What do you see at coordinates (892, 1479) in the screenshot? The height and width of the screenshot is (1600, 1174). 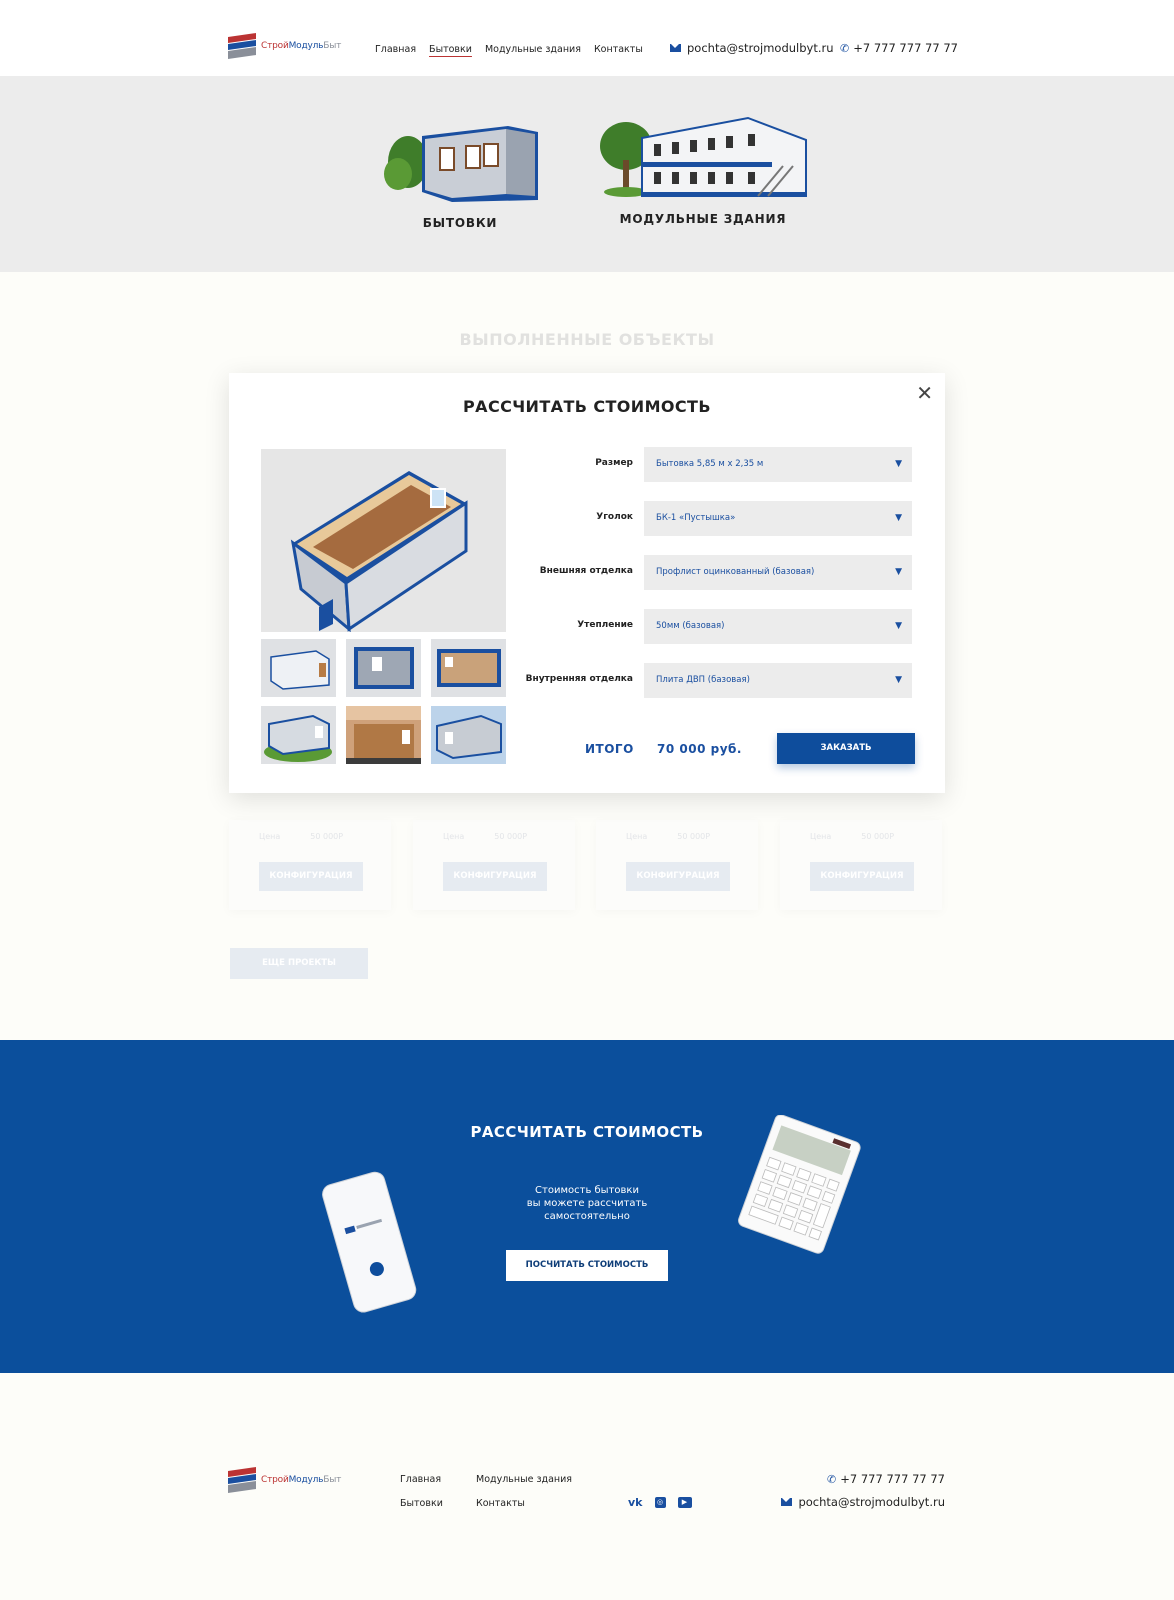 I see `footer-phone-text: +7 777 777 77 77` at bounding box center [892, 1479].